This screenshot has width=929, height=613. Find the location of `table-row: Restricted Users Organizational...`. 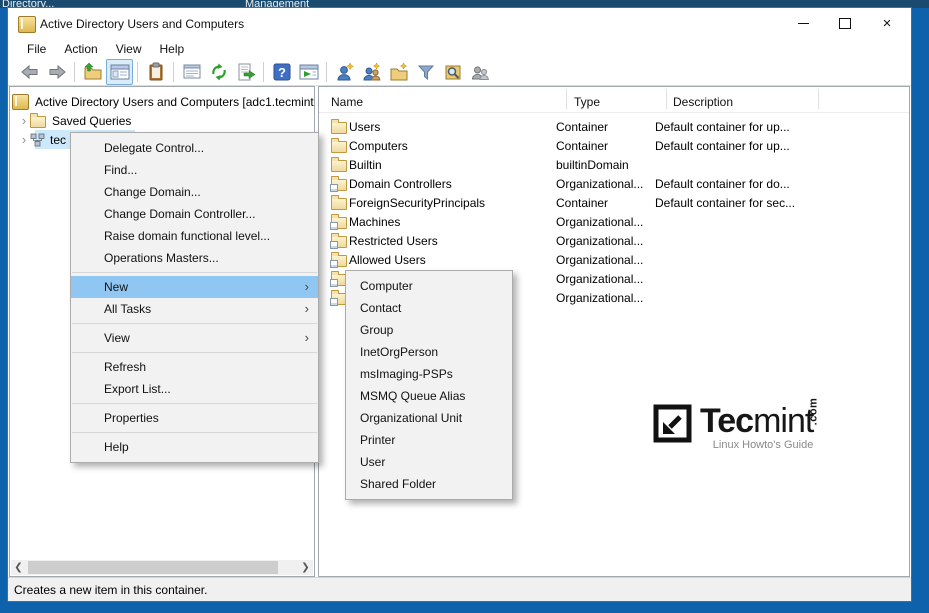

table-row: Restricted Users Organizational... is located at coordinates (614, 240).